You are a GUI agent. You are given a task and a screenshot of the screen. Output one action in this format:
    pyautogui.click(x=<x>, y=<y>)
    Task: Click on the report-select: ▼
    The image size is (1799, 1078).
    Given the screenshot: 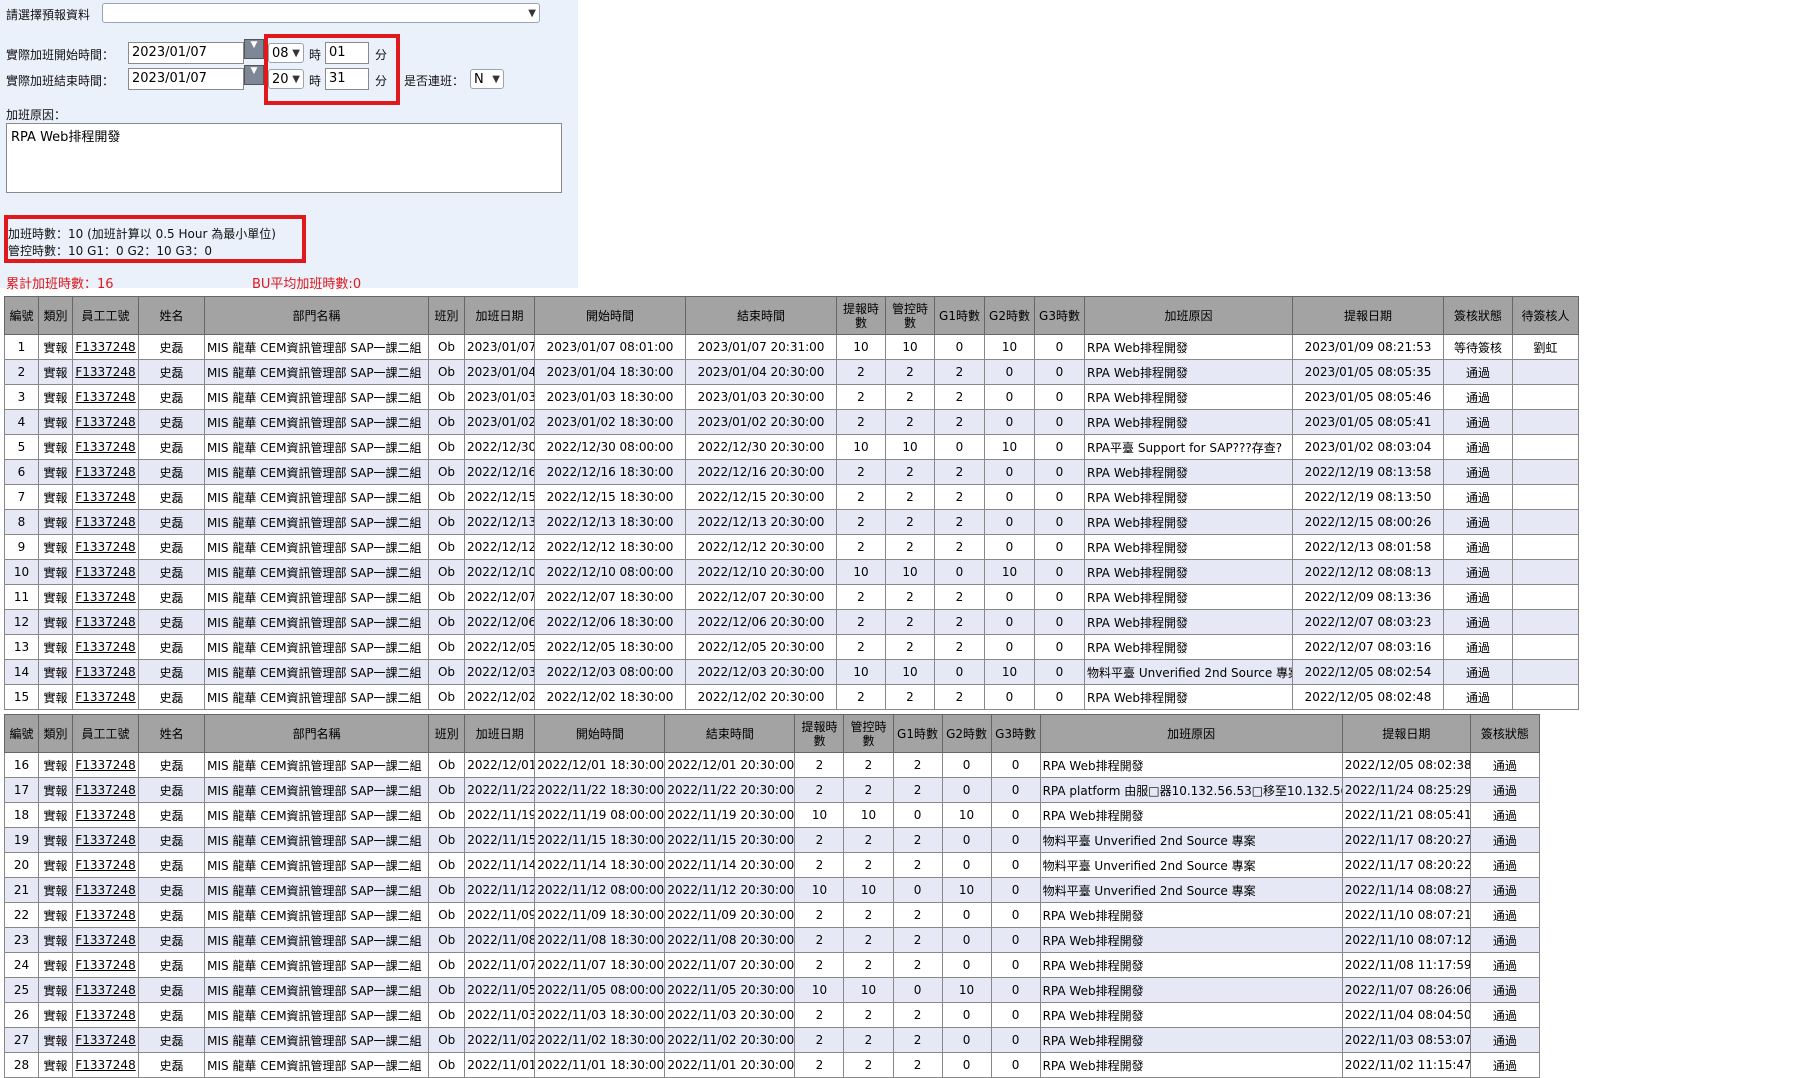 What is the action you would take?
    pyautogui.click(x=321, y=13)
    